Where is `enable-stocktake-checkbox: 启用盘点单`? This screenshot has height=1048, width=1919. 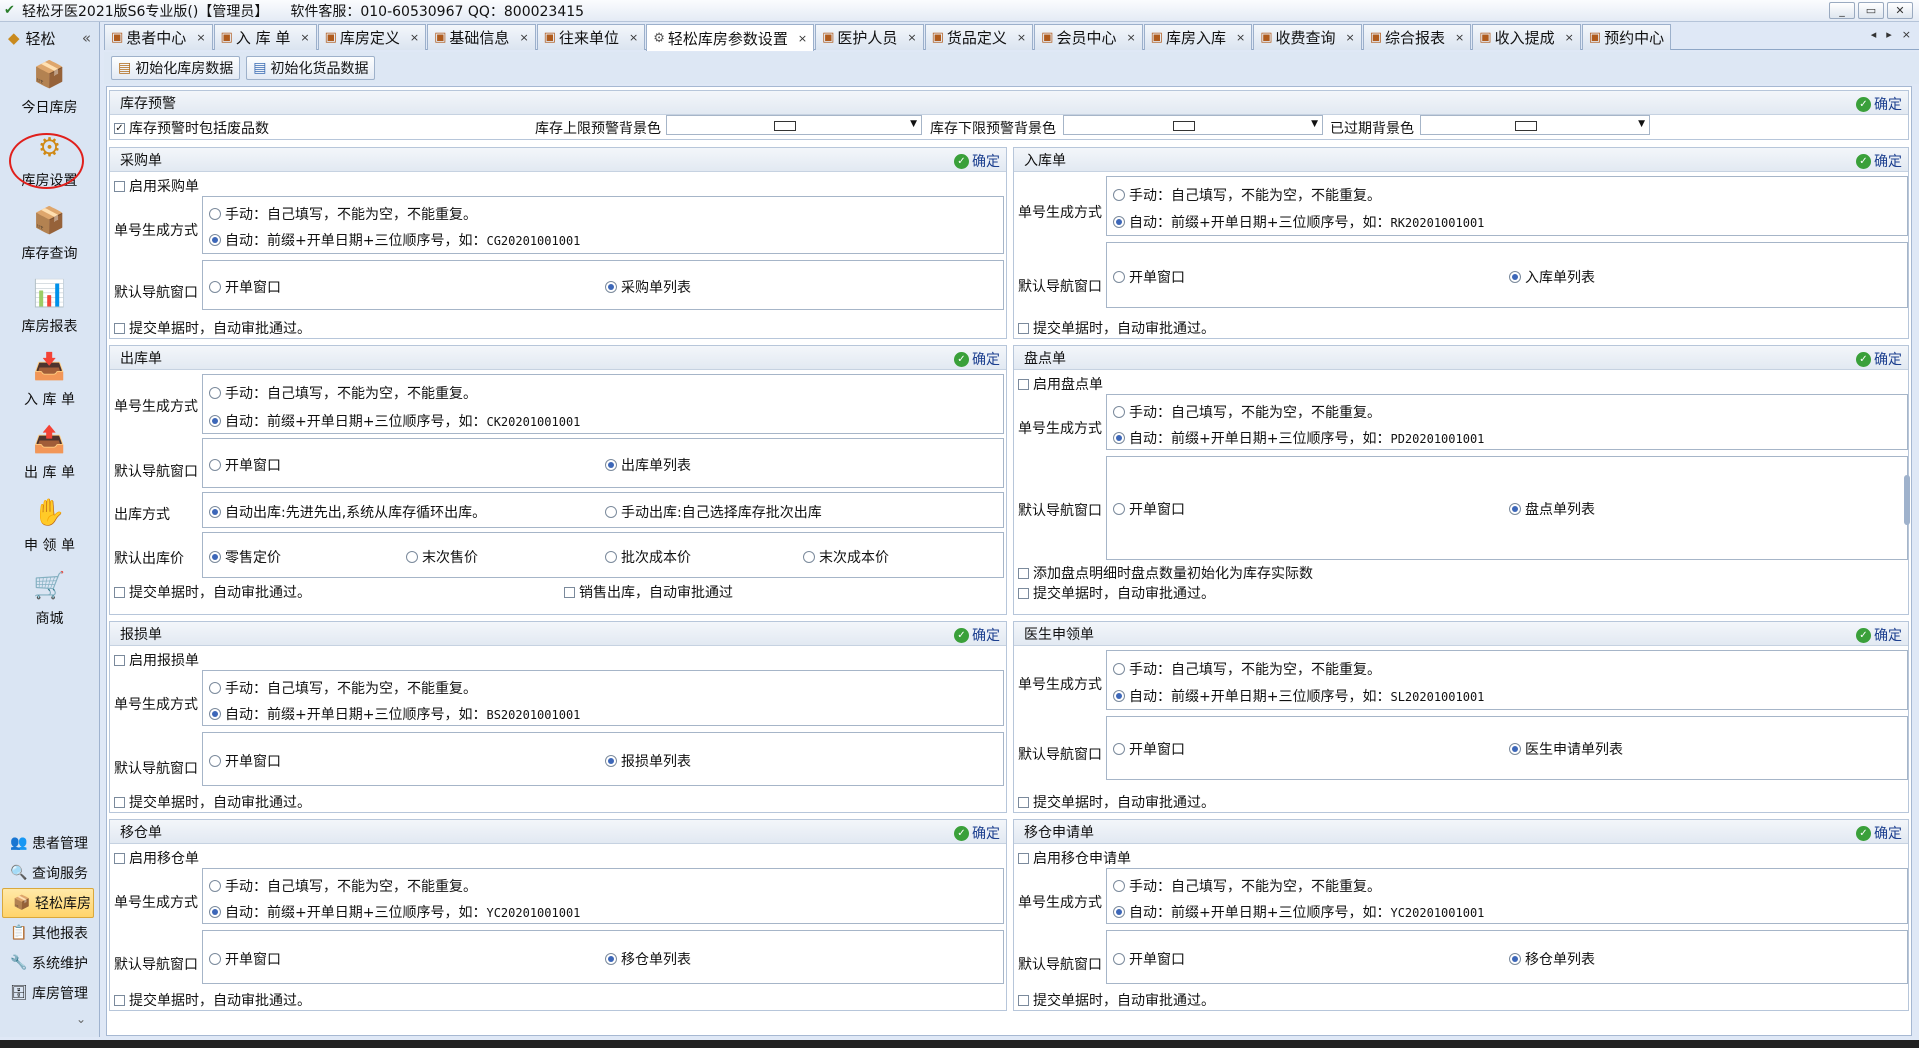
enable-stocktake-checkbox: 启用盘点单 is located at coordinates (1060, 384).